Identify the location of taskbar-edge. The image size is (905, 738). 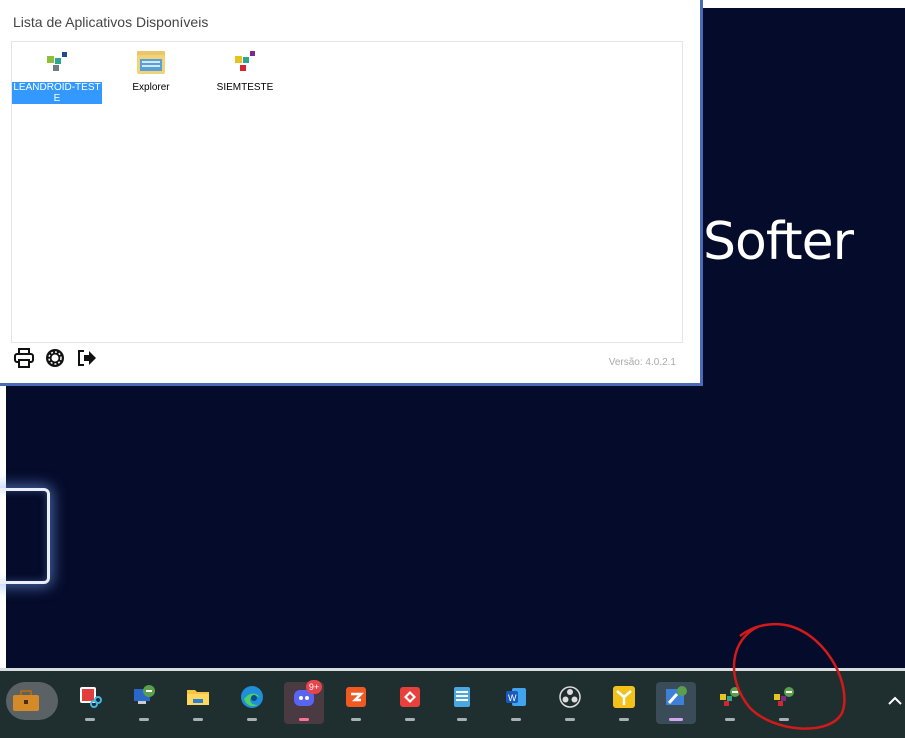
(252, 703).